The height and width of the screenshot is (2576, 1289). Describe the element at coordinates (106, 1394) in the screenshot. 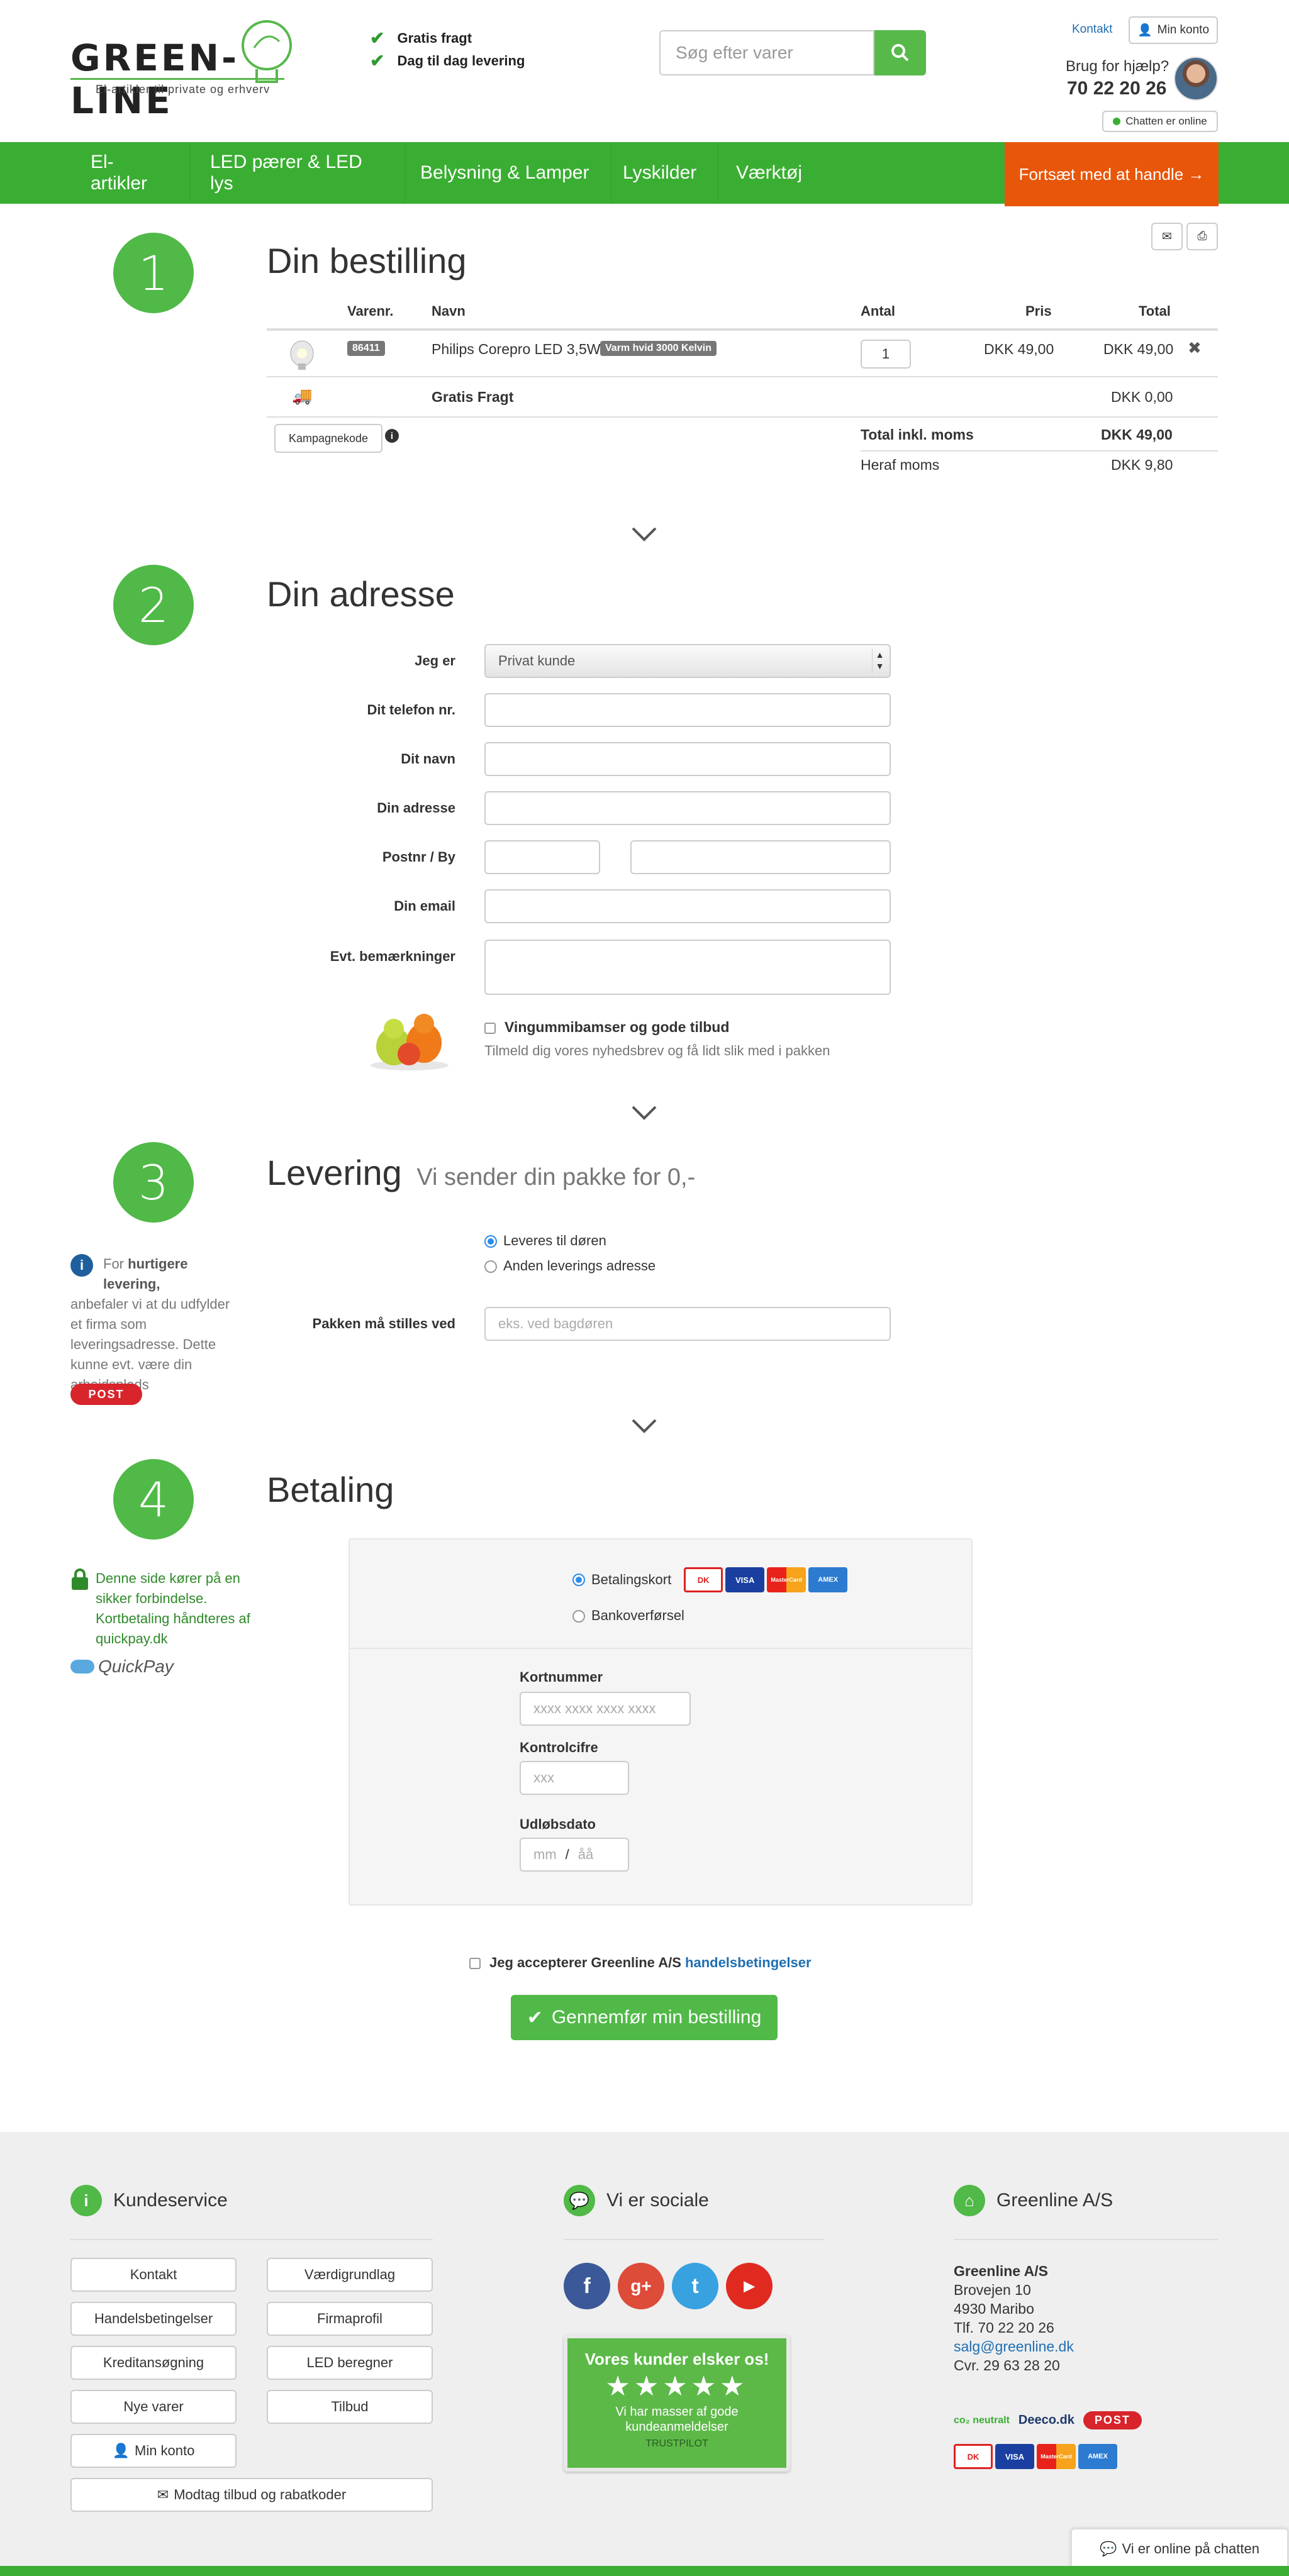

I see `post-logo: POST` at that location.